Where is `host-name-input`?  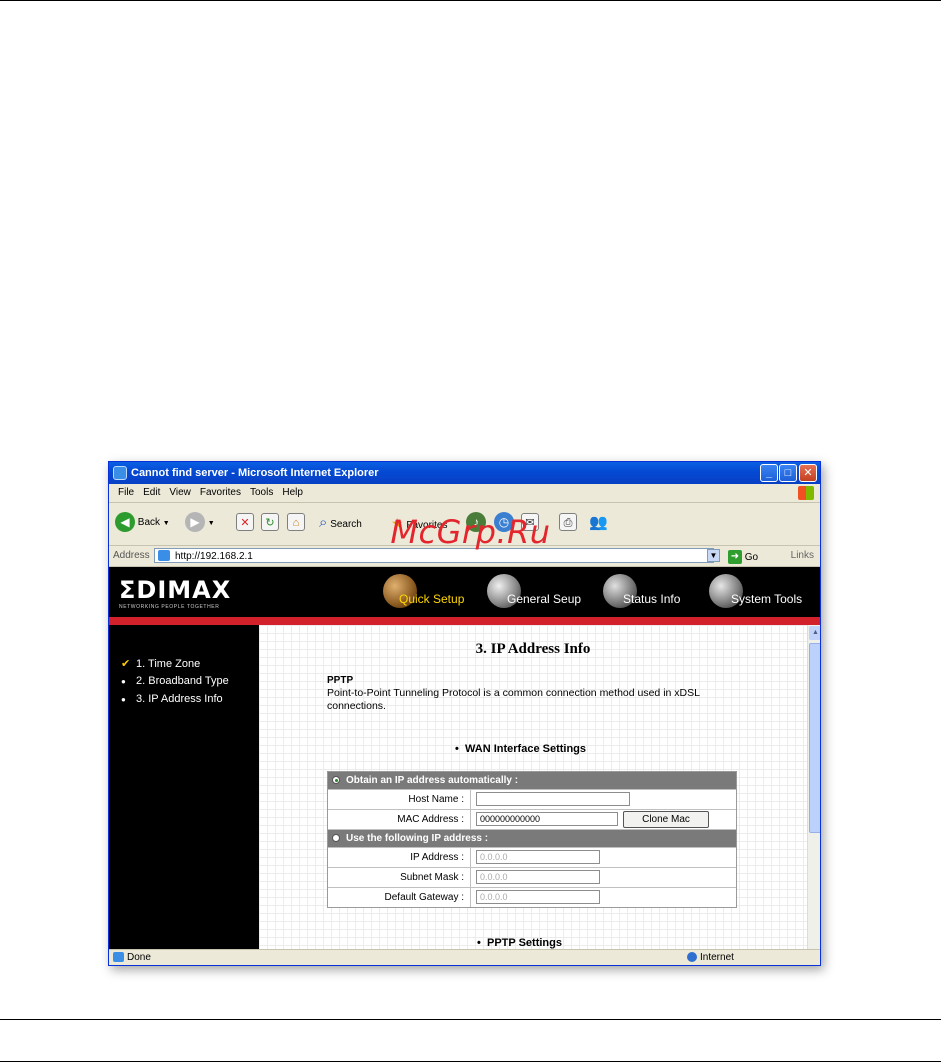
host-name-input is located at coordinates (553, 799).